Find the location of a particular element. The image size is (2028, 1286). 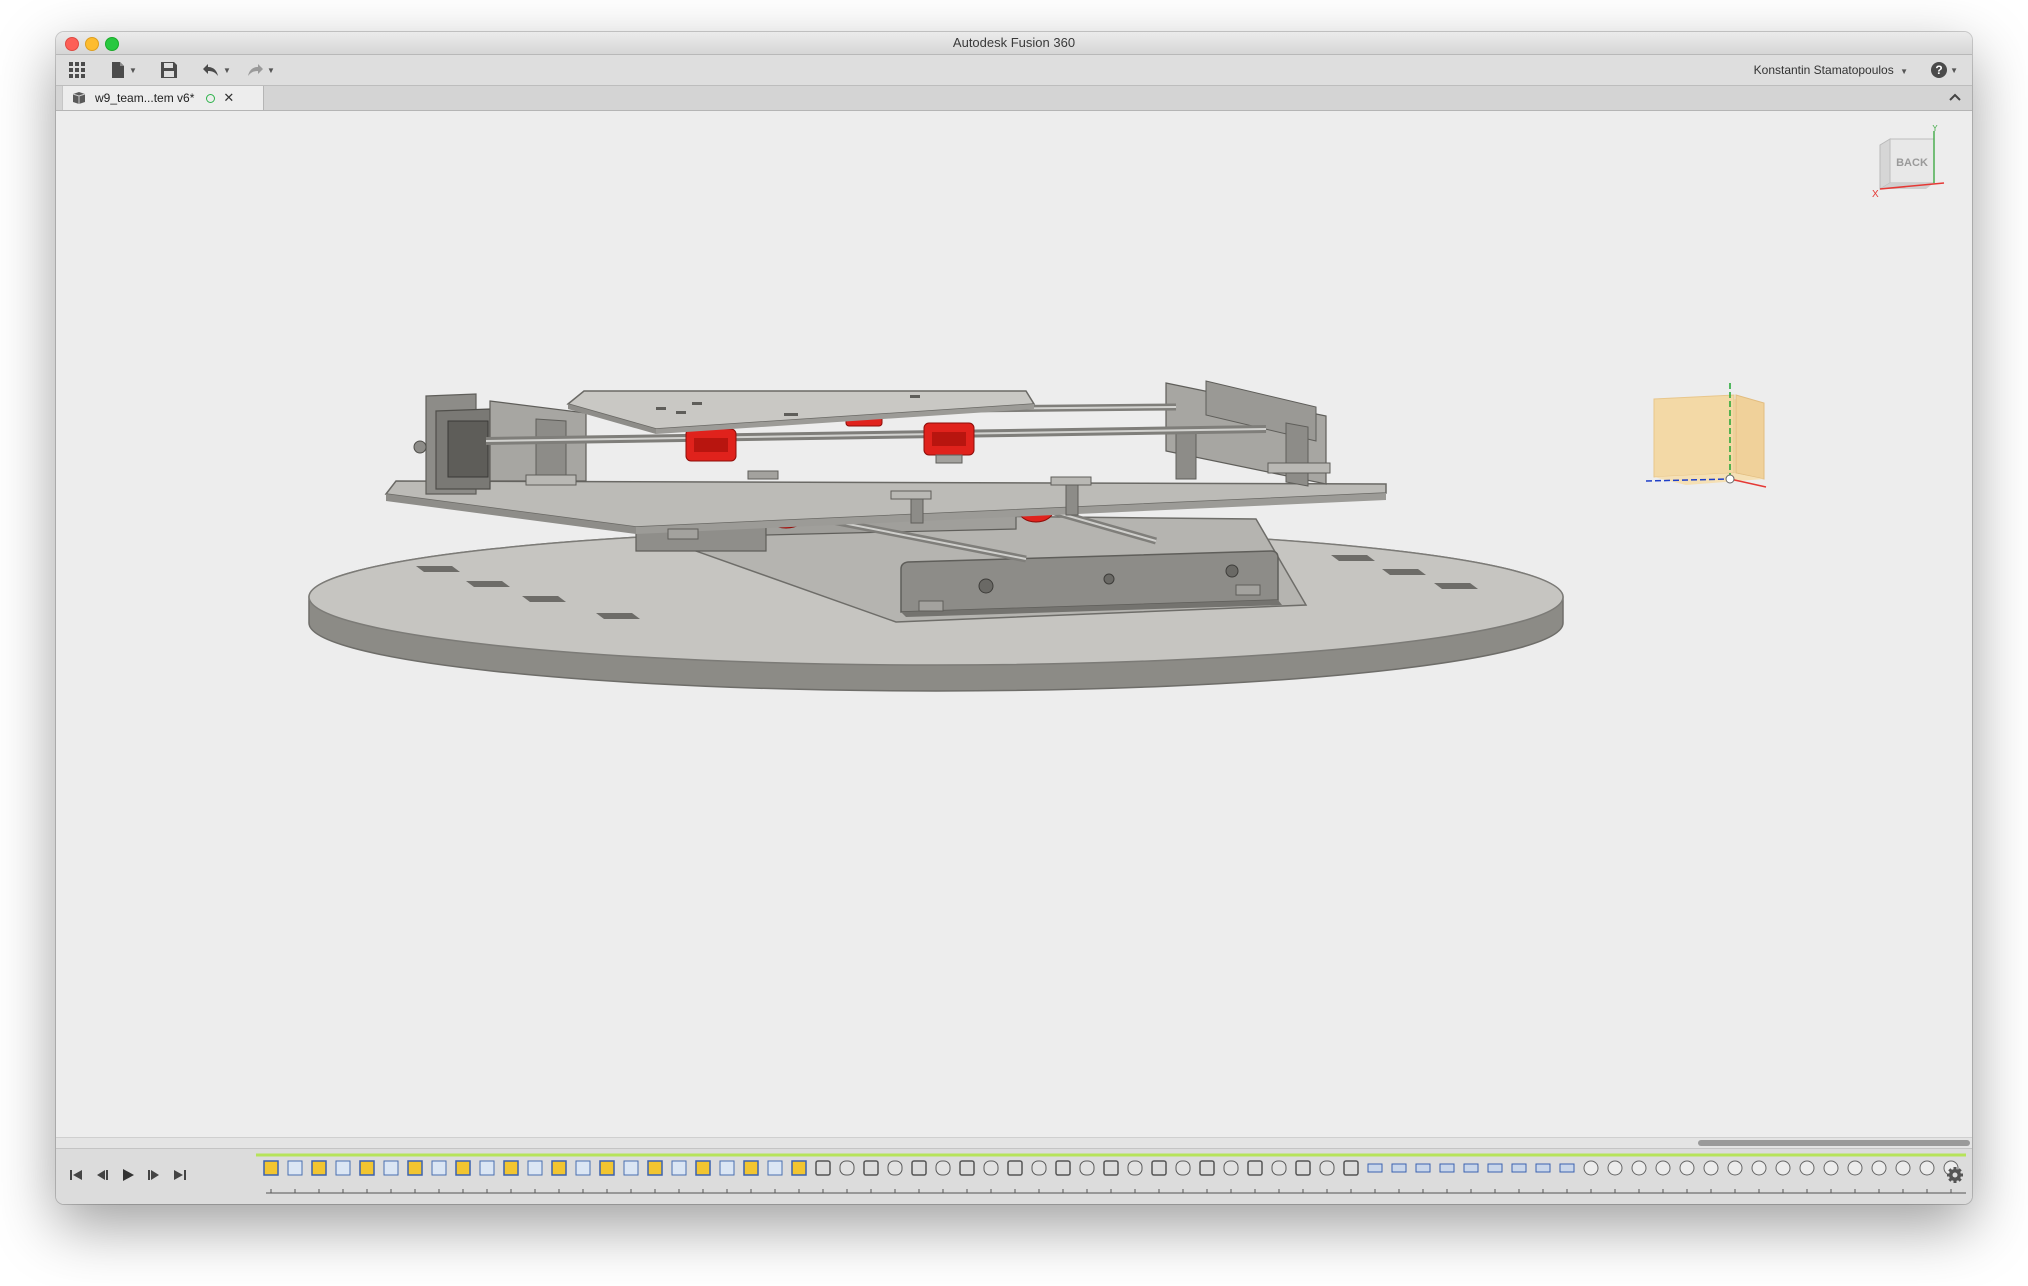

play-icon is located at coordinates (128, 1175).